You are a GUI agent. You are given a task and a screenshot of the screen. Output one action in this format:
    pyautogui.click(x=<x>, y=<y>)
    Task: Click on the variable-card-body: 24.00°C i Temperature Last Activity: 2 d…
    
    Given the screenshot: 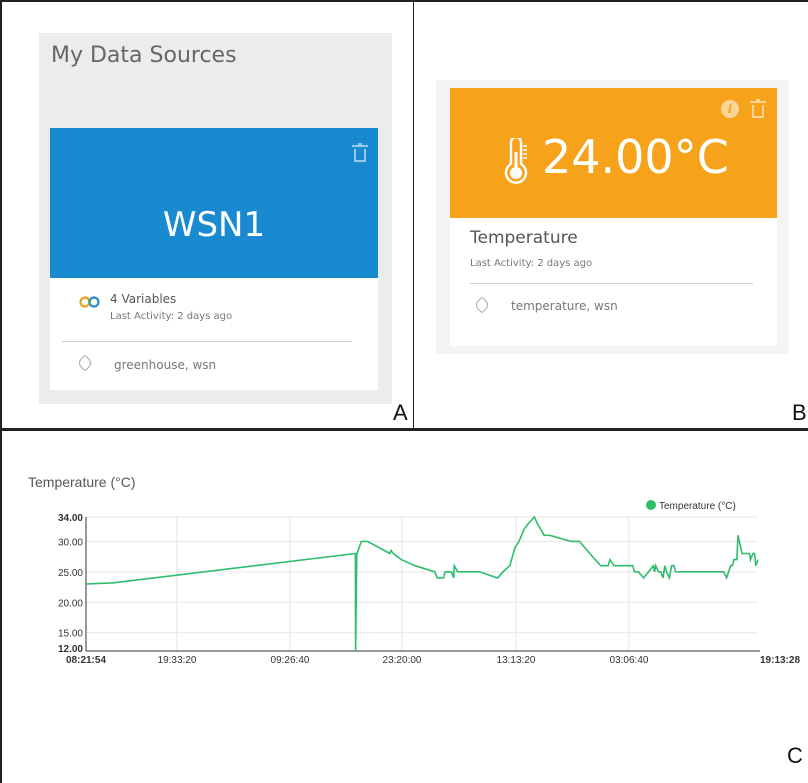 What is the action you would take?
    pyautogui.click(x=613, y=217)
    